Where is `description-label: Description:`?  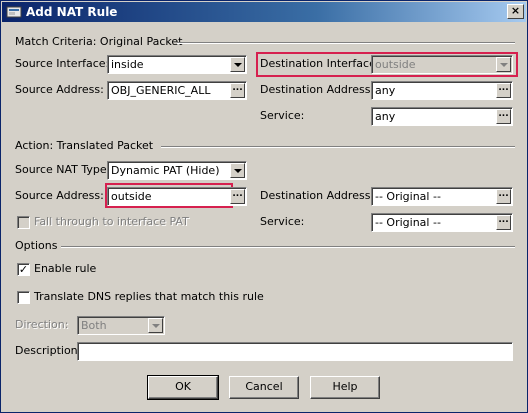 description-label: Description: is located at coordinates (48, 350).